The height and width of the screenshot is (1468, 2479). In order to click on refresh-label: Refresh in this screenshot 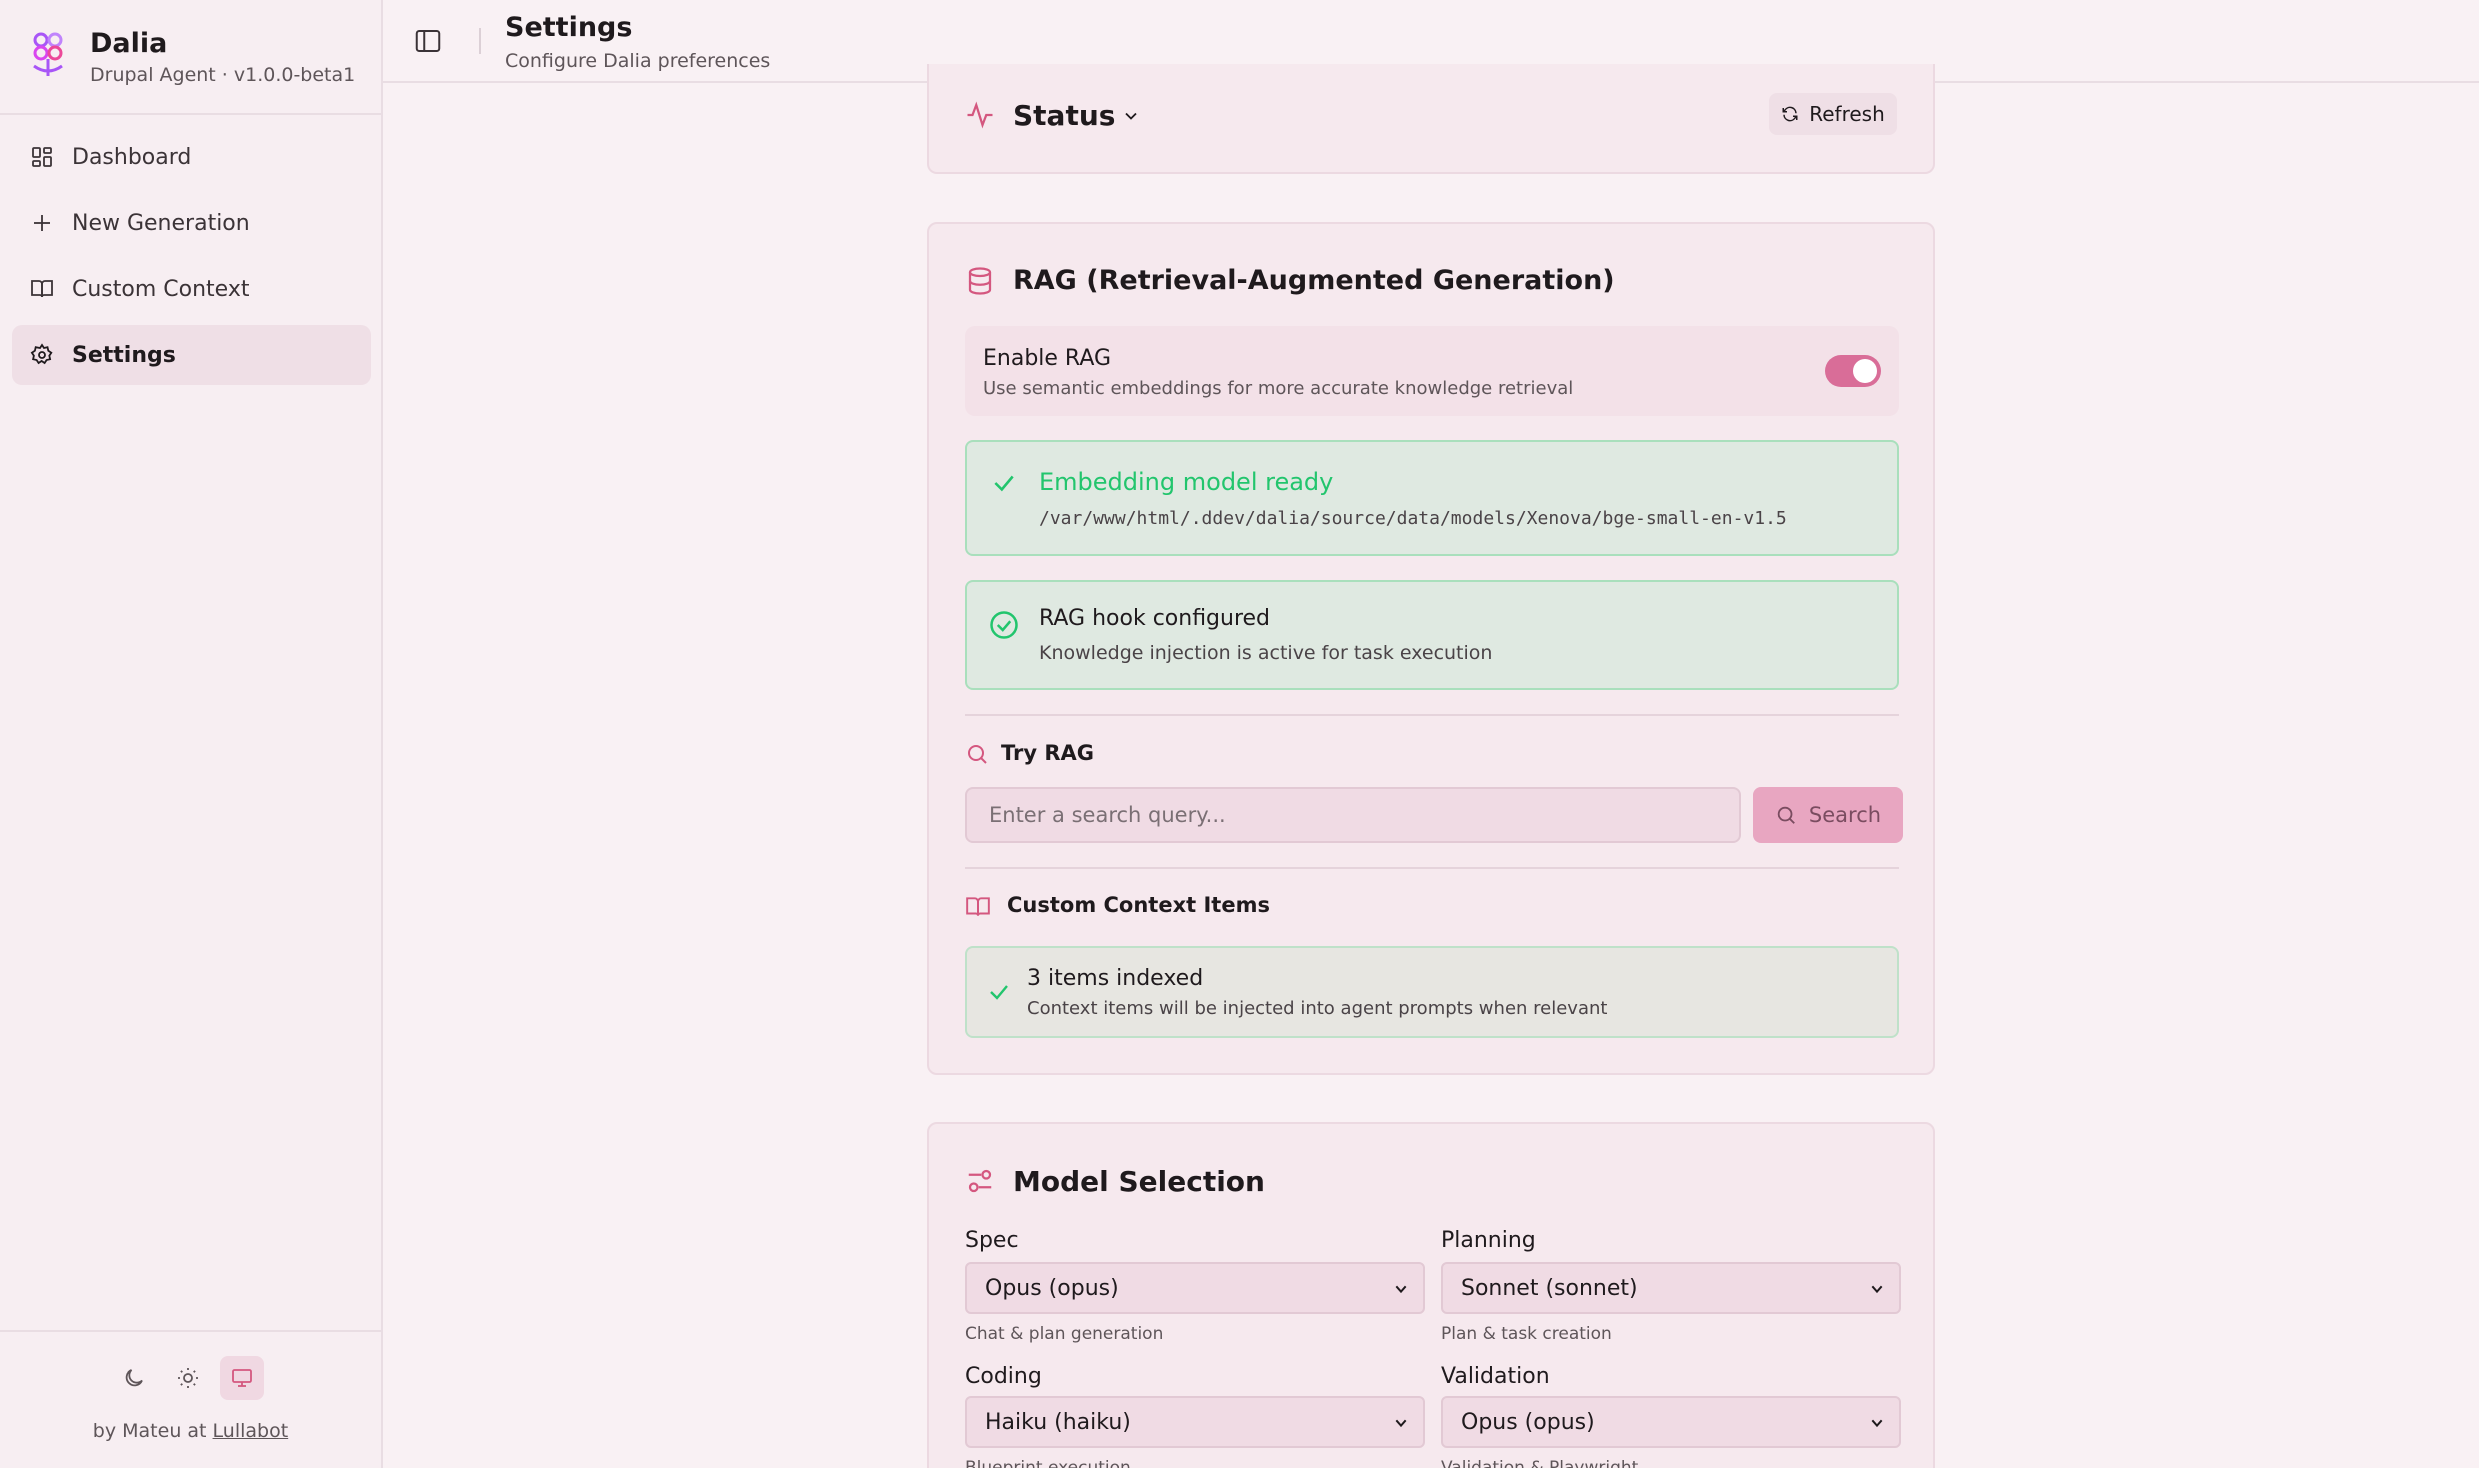, I will do `click(1847, 114)`.